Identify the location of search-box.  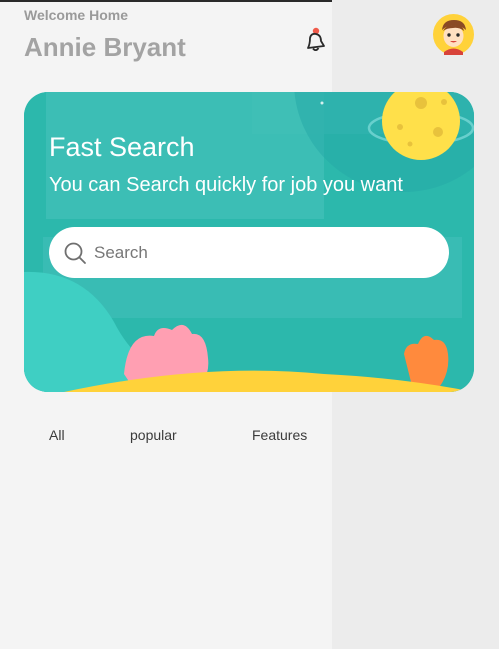
(249, 252).